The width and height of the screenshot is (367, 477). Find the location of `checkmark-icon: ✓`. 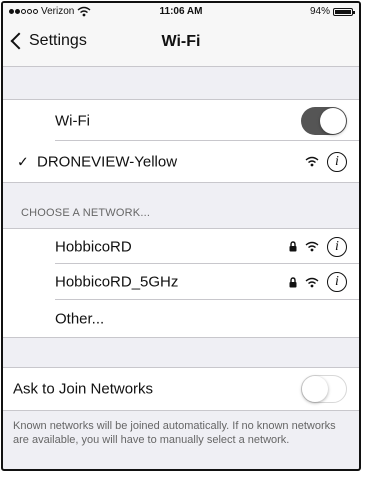

checkmark-icon: ✓ is located at coordinates (23, 161).